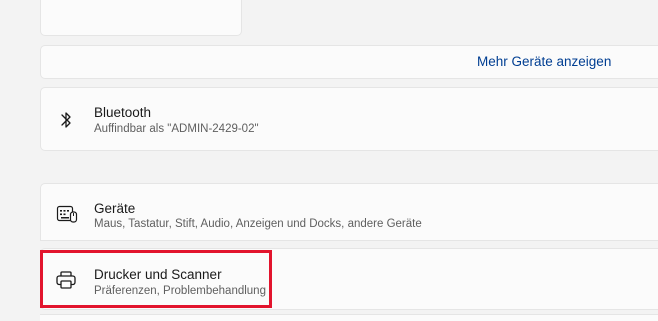  What do you see at coordinates (67, 214) in the screenshot?
I see `devices-icon` at bounding box center [67, 214].